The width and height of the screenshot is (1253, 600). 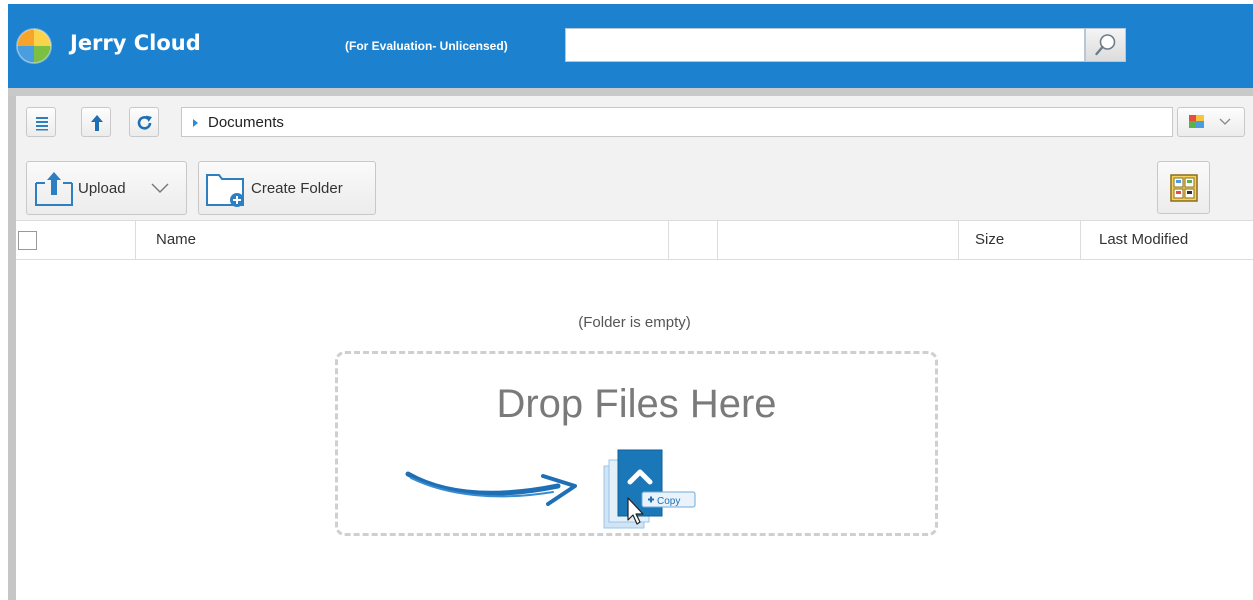 I want to click on menu-icon, so click(x=42, y=124).